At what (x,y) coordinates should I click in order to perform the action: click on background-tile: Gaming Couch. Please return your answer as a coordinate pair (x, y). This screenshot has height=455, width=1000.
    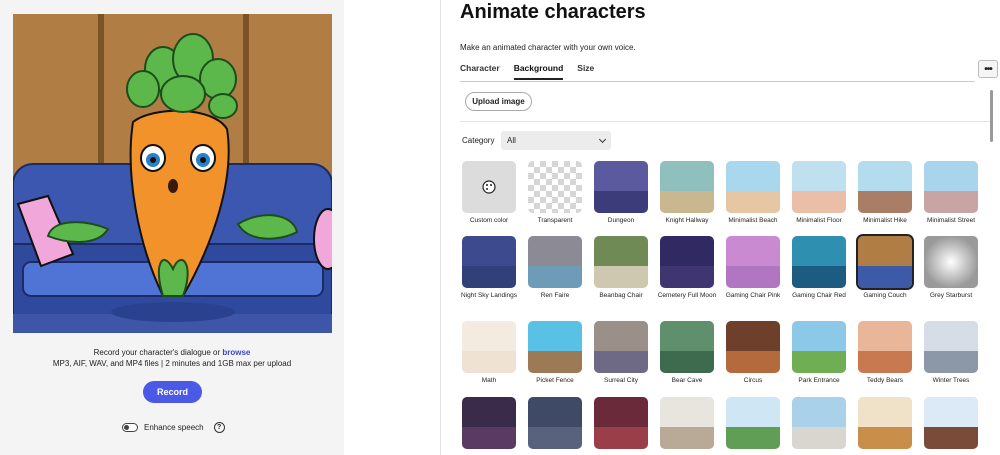
    Looking at the image, I should click on (885, 267).